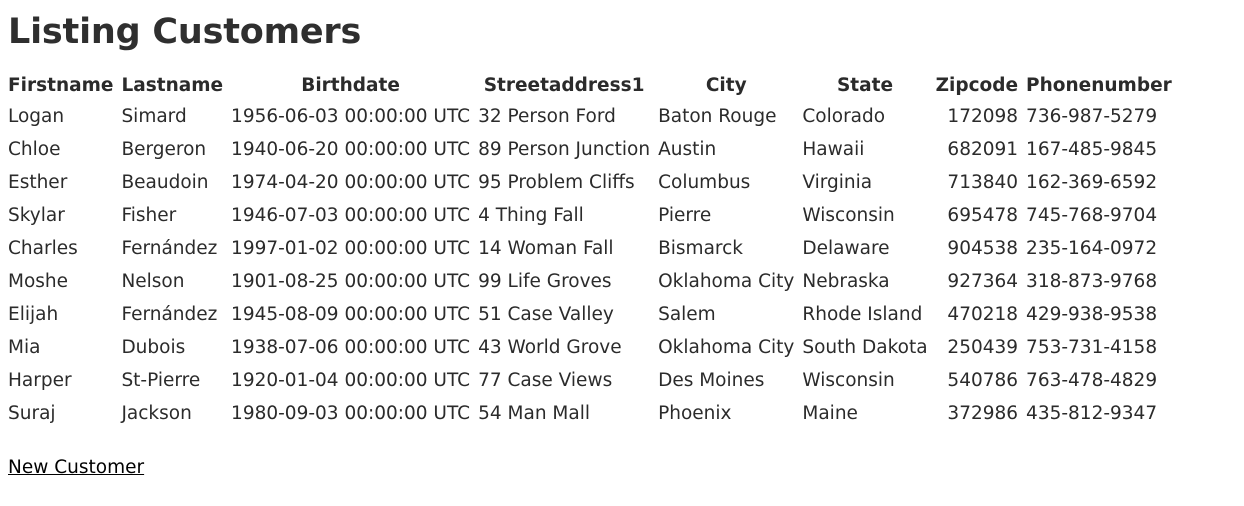  I want to click on cell-state: South Dakota, so click(865, 347).